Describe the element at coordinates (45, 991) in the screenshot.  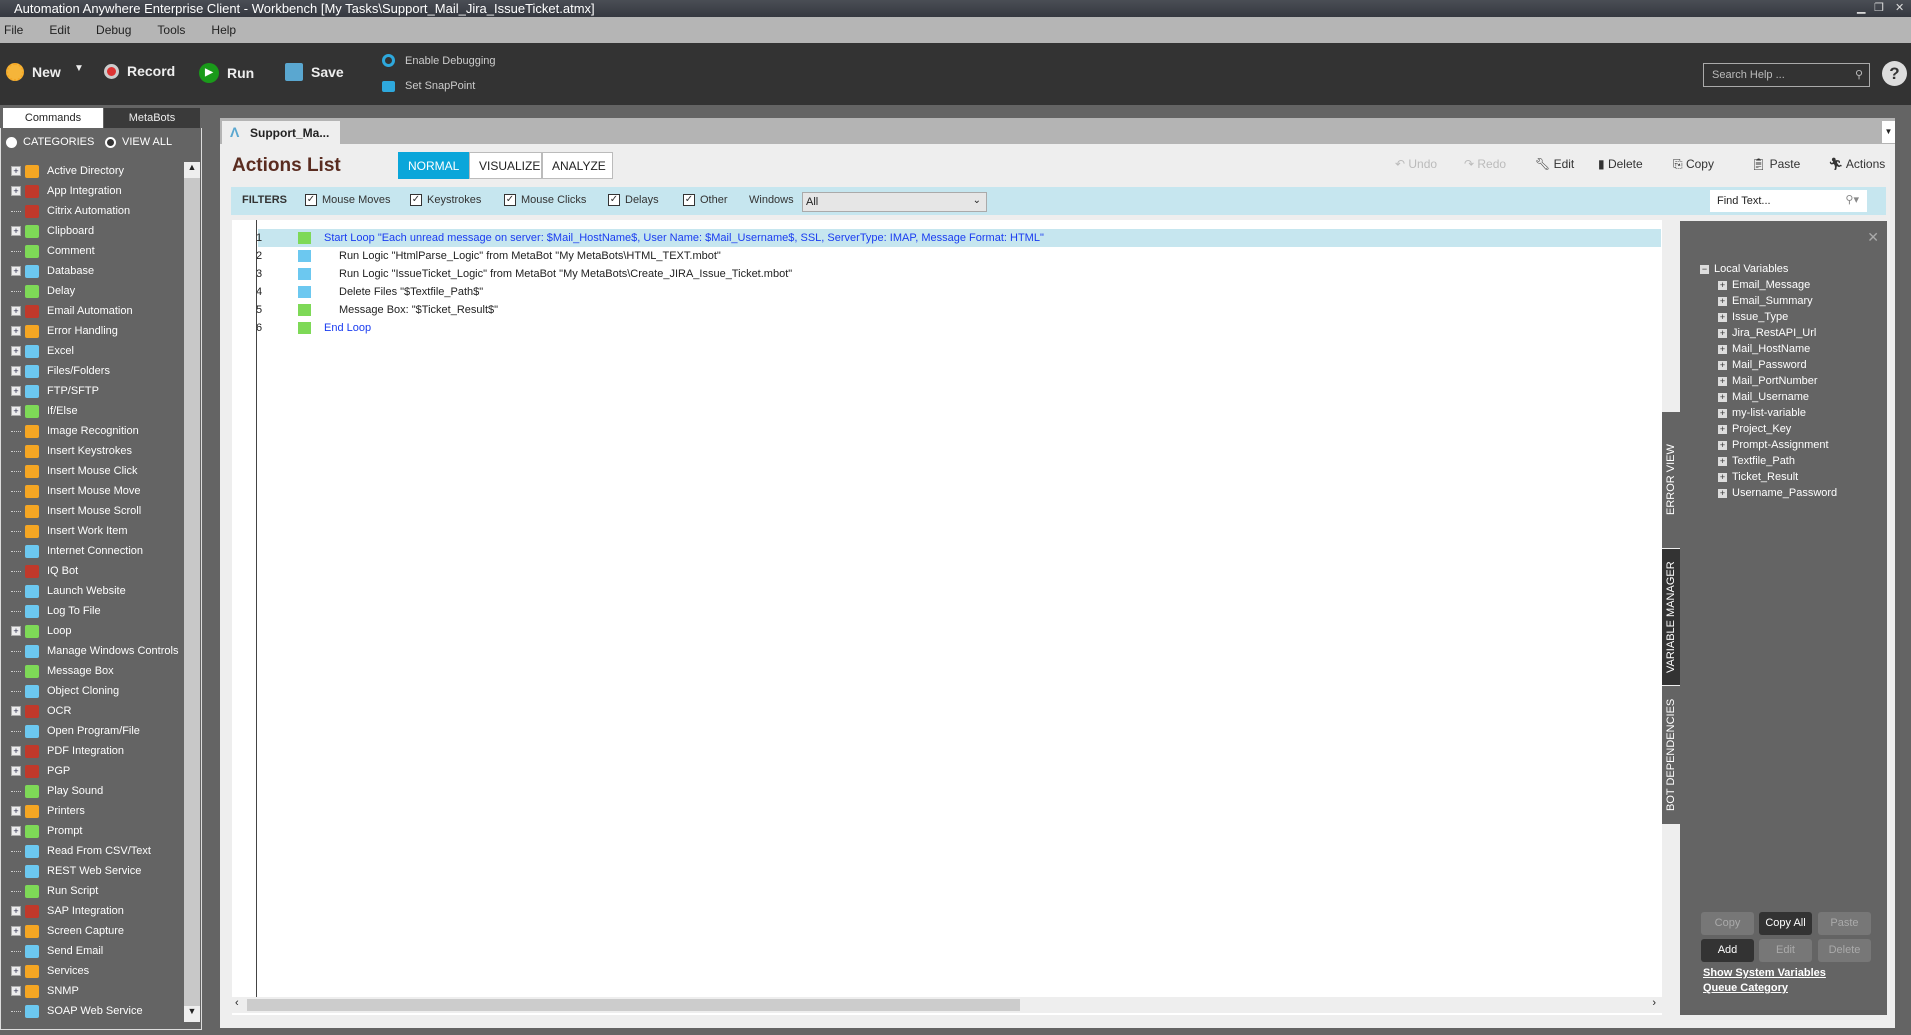
I see `command-item: + SNMP` at that location.